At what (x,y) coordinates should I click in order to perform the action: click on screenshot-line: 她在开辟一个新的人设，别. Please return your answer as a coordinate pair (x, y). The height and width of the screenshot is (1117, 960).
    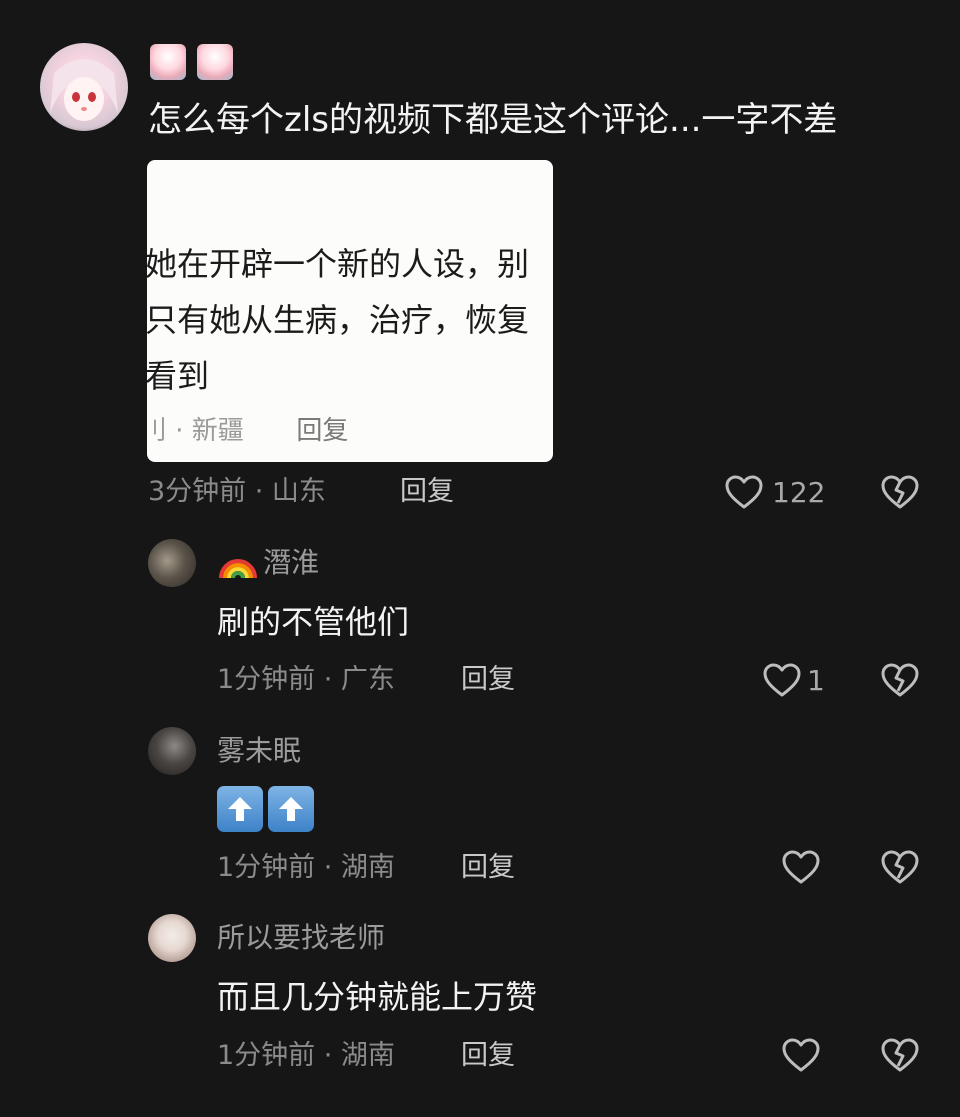
    Looking at the image, I should click on (338, 264).